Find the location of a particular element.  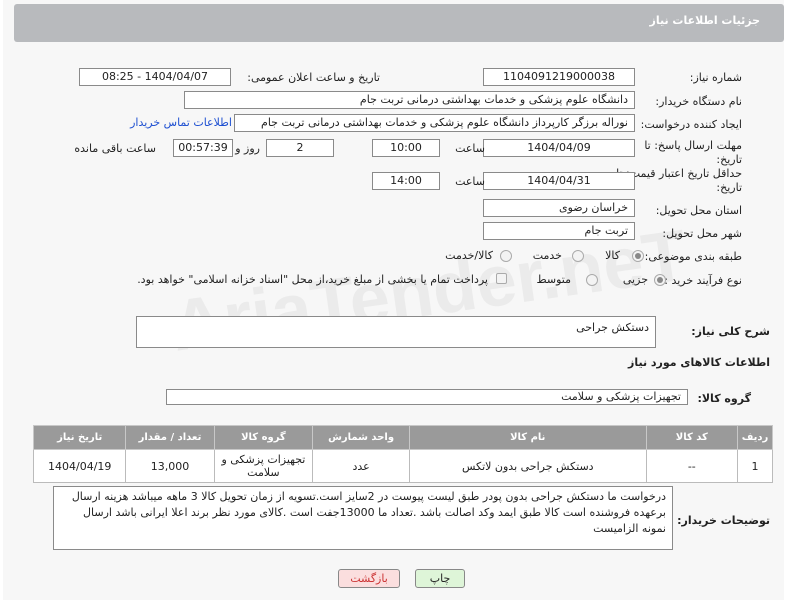

remaining-time-field: 00:57:39 is located at coordinates (203, 148).